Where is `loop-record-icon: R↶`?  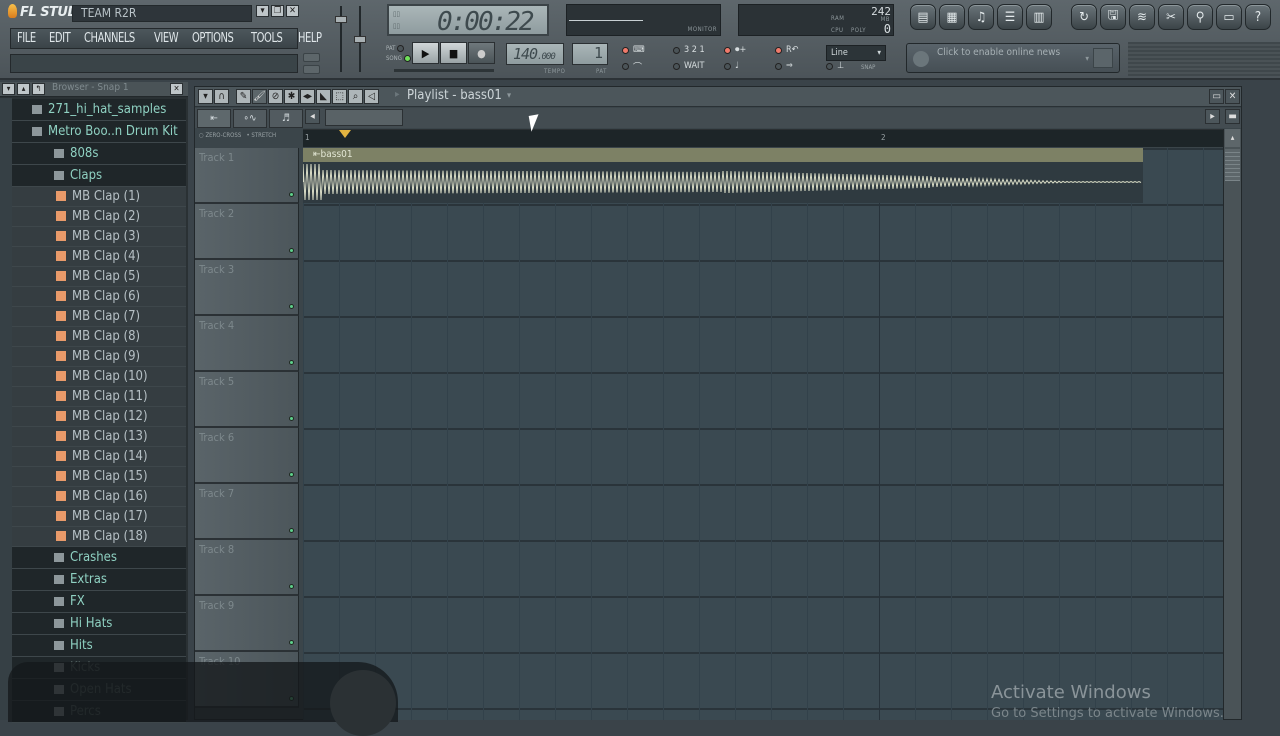 loop-record-icon: R↶ is located at coordinates (803, 50).